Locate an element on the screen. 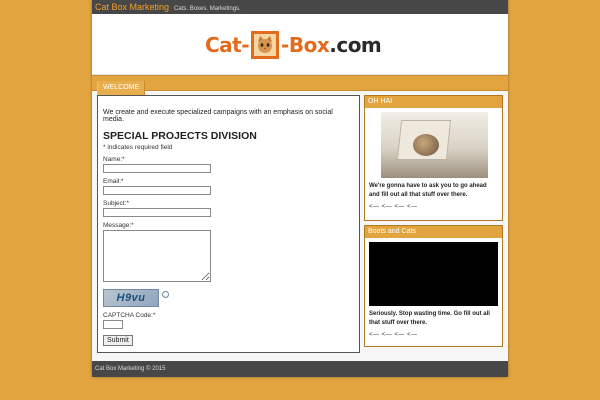 This screenshot has width=600, height=400. email-field is located at coordinates (157, 190).